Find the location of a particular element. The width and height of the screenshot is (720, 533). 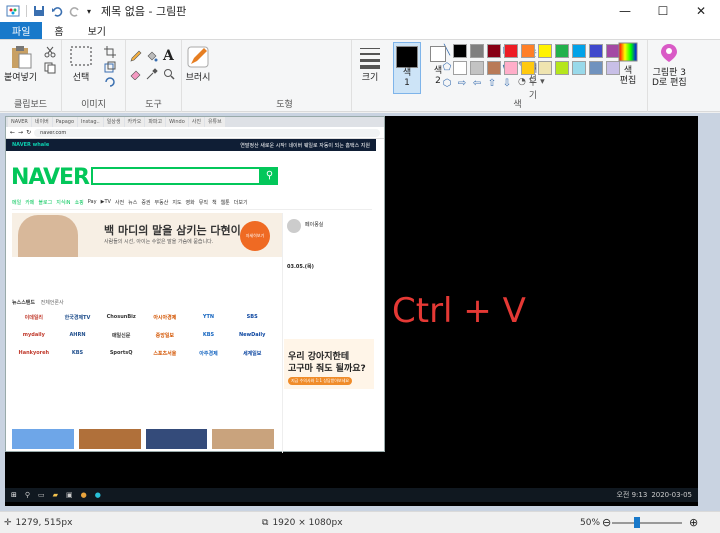

color2-button: 색 2 is located at coordinates (438, 66).